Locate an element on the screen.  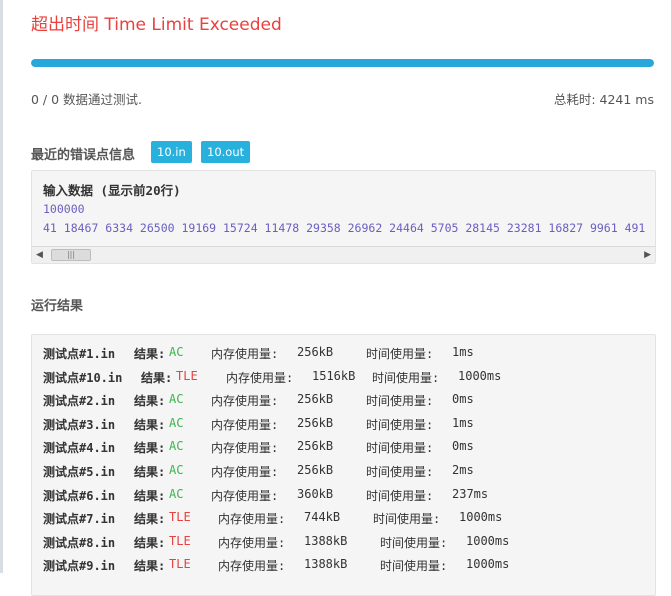
input-data-heading: 输入数据 (显示前20行) is located at coordinates (112, 190).